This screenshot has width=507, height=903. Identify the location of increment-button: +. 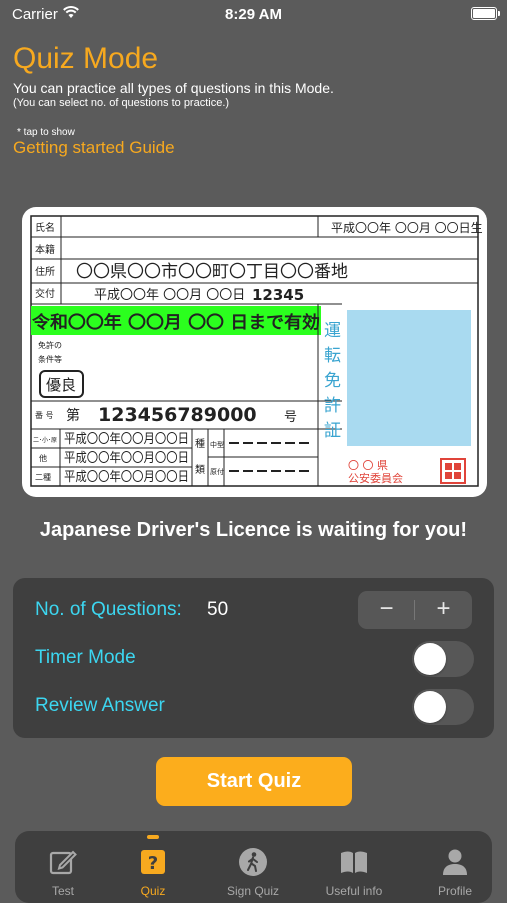
(443, 610).